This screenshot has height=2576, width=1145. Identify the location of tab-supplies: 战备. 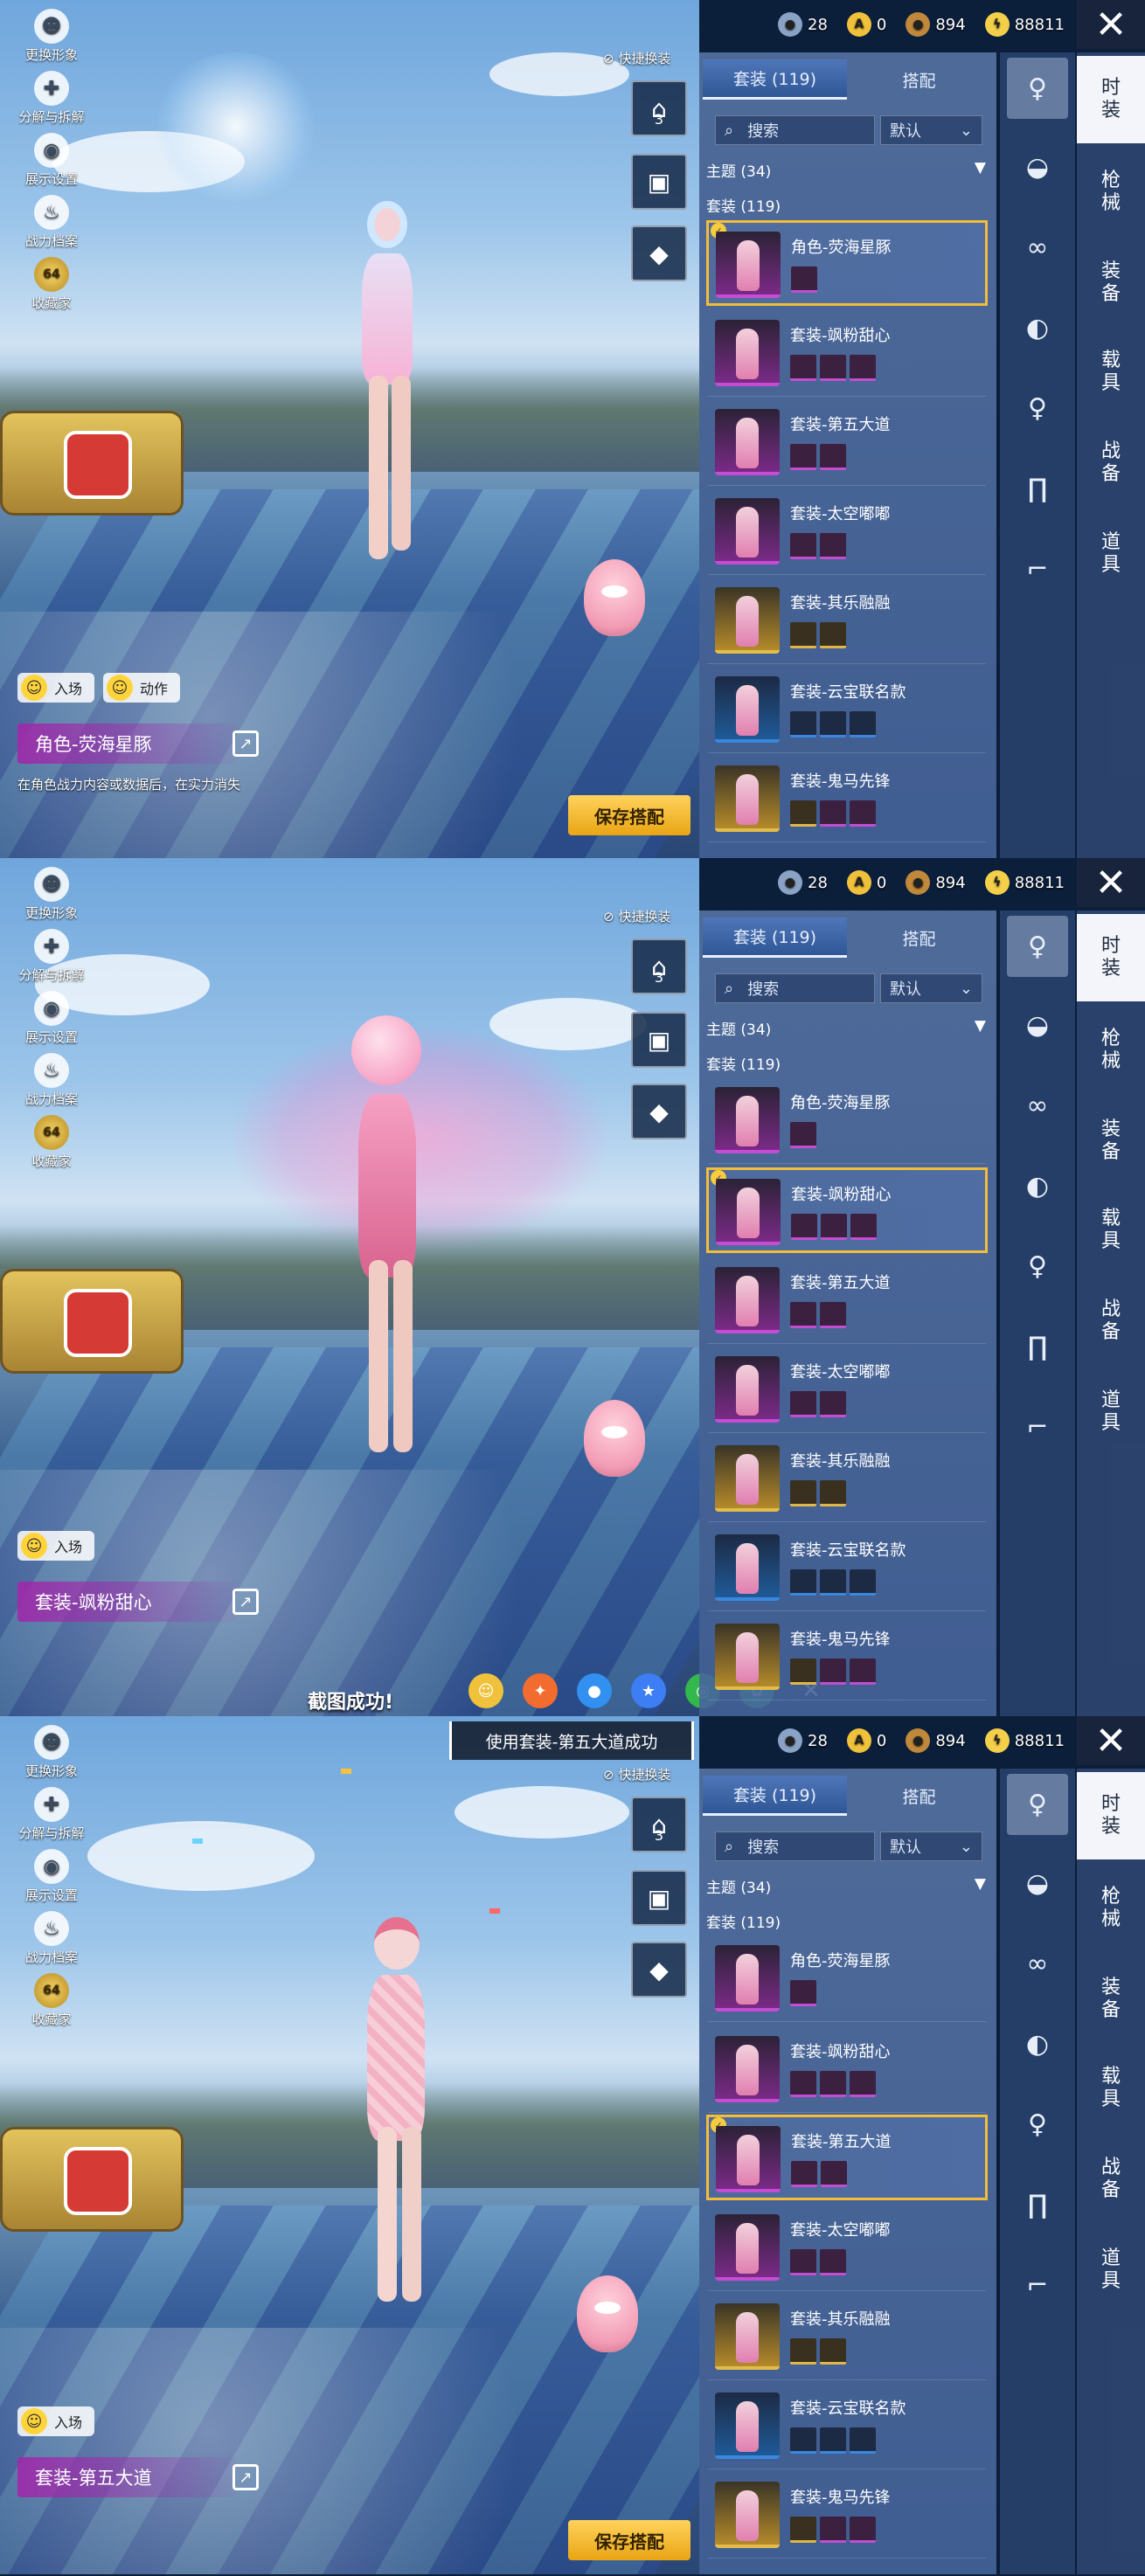
(1111, 463).